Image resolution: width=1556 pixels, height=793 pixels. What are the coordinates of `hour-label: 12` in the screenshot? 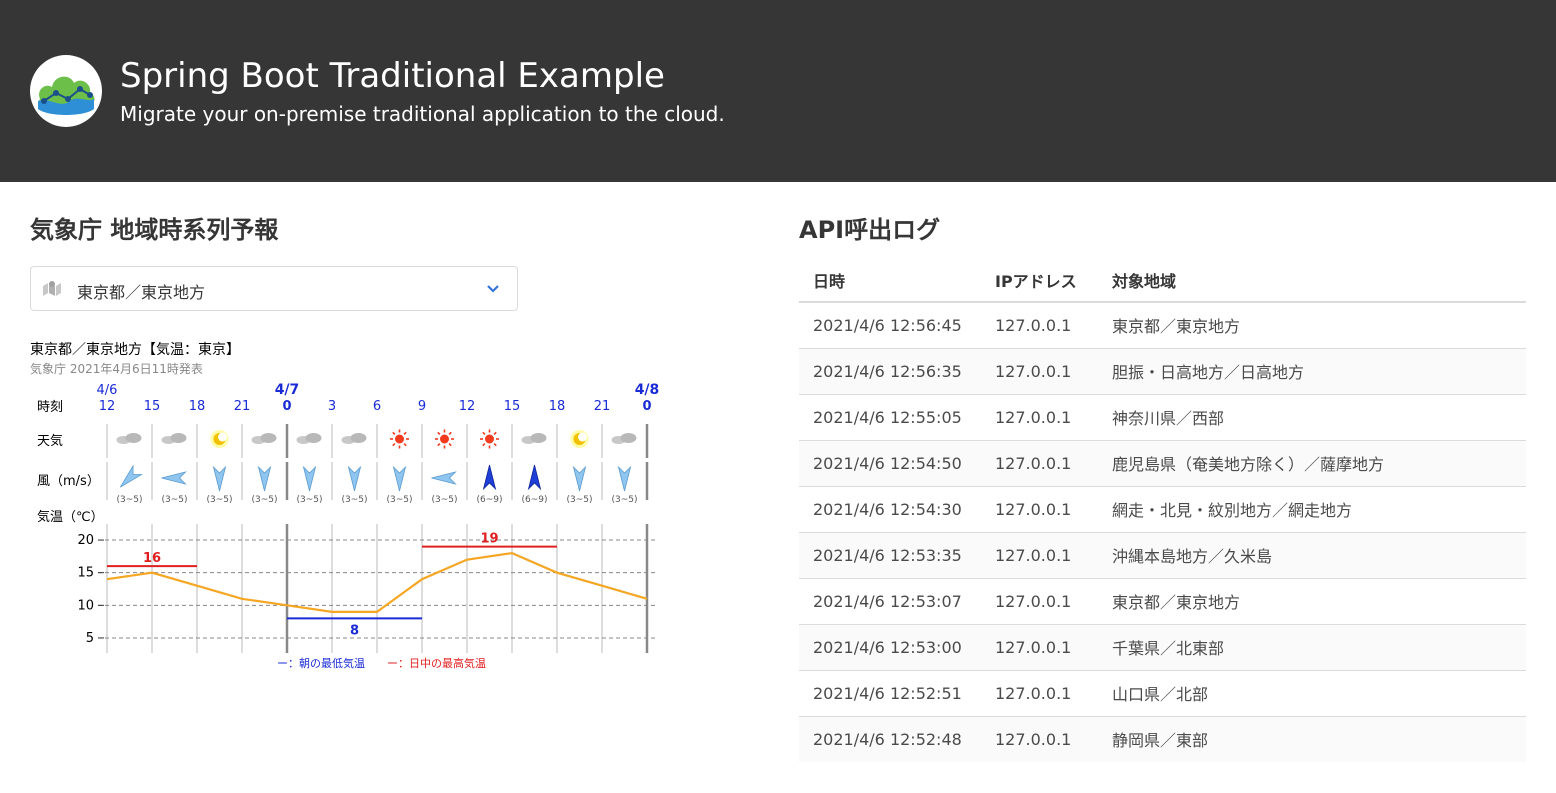 It's located at (107, 406).